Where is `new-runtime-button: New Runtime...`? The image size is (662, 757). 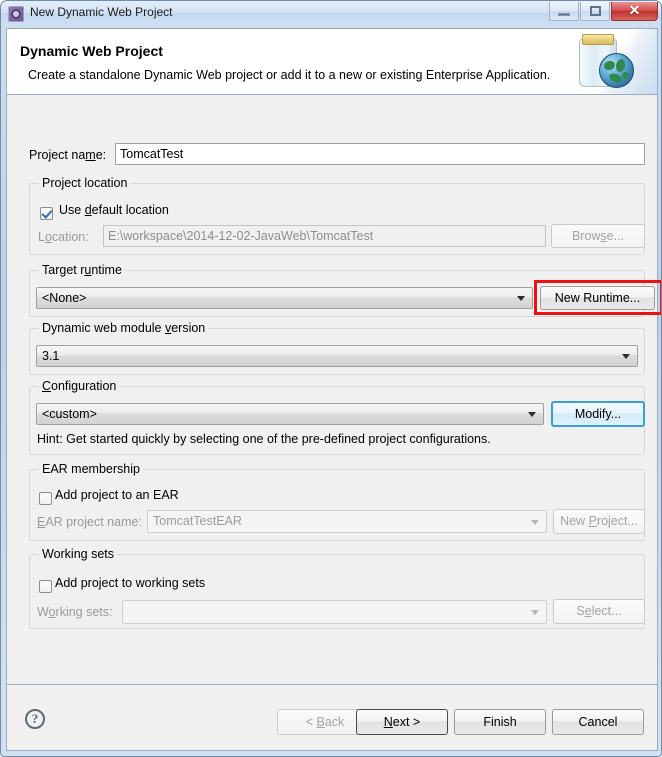
new-runtime-button: New Runtime... is located at coordinates (597, 298).